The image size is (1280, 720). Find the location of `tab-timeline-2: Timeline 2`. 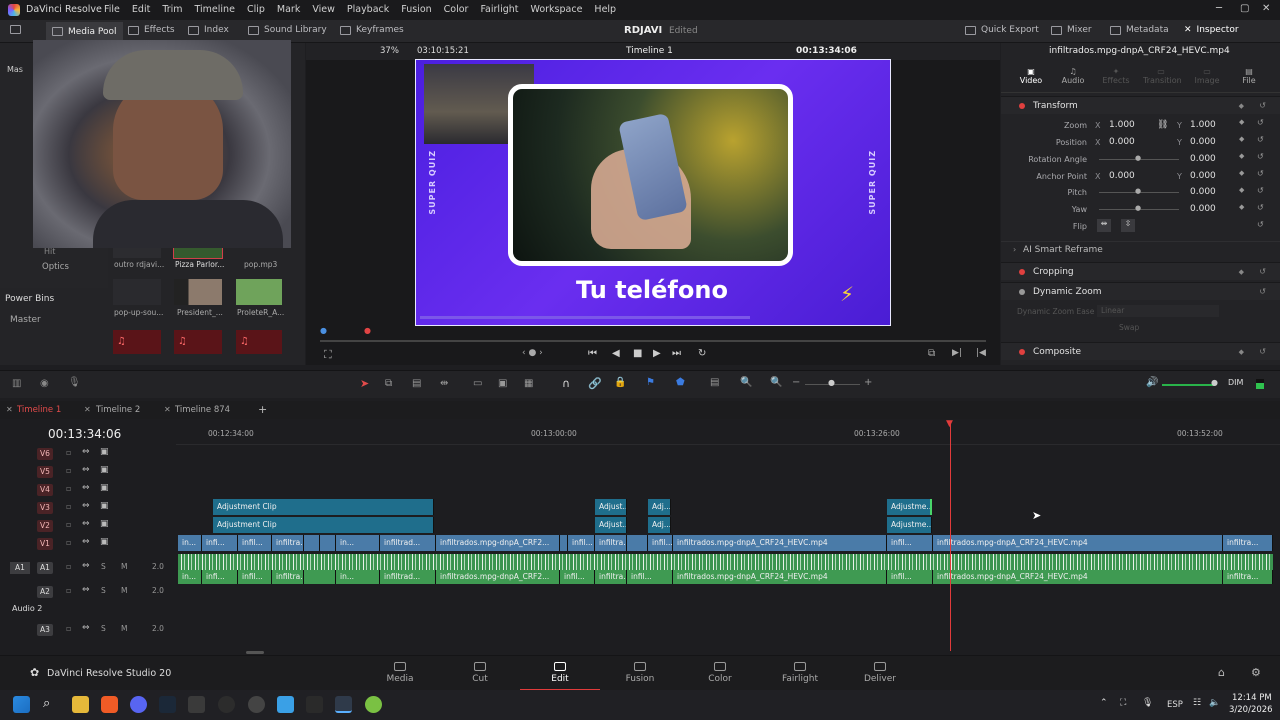

tab-timeline-2: Timeline 2 is located at coordinates (118, 410).